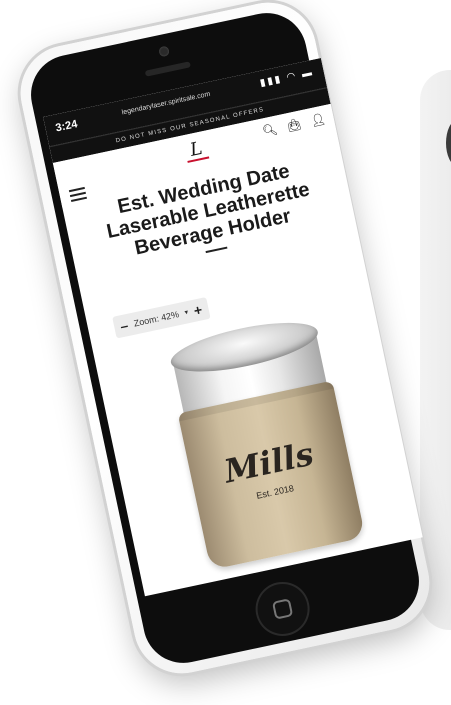 The height and width of the screenshot is (705, 451). I want to click on zoom-out-button: –, so click(124, 325).